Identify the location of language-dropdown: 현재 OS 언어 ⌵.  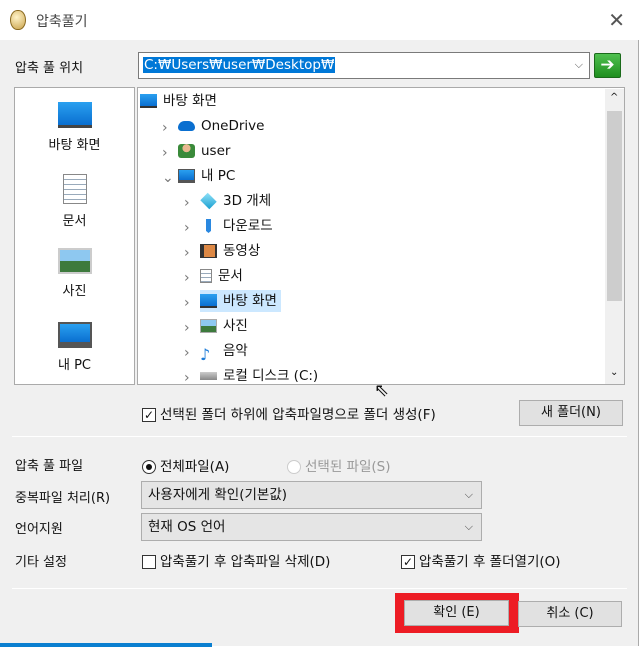
(311, 527).